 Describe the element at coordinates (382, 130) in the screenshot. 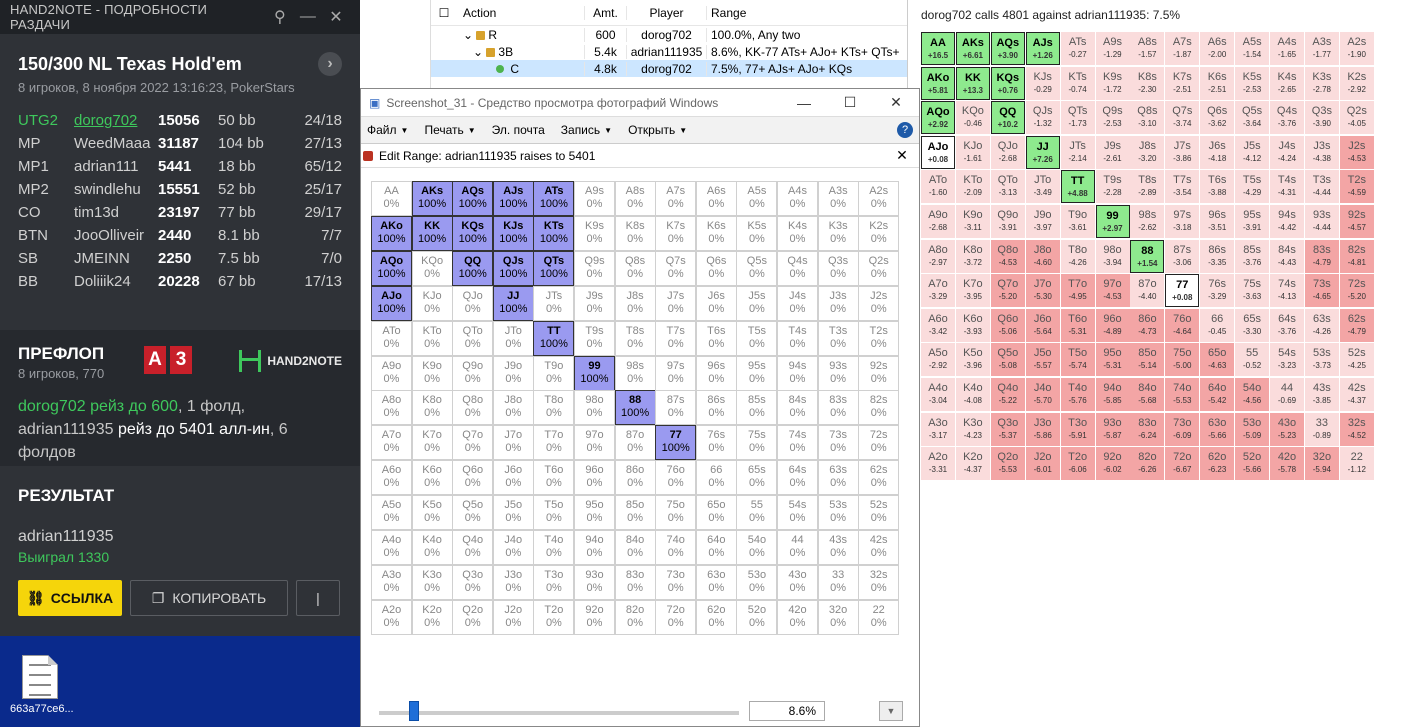

I see `menu-file: Файл` at that location.